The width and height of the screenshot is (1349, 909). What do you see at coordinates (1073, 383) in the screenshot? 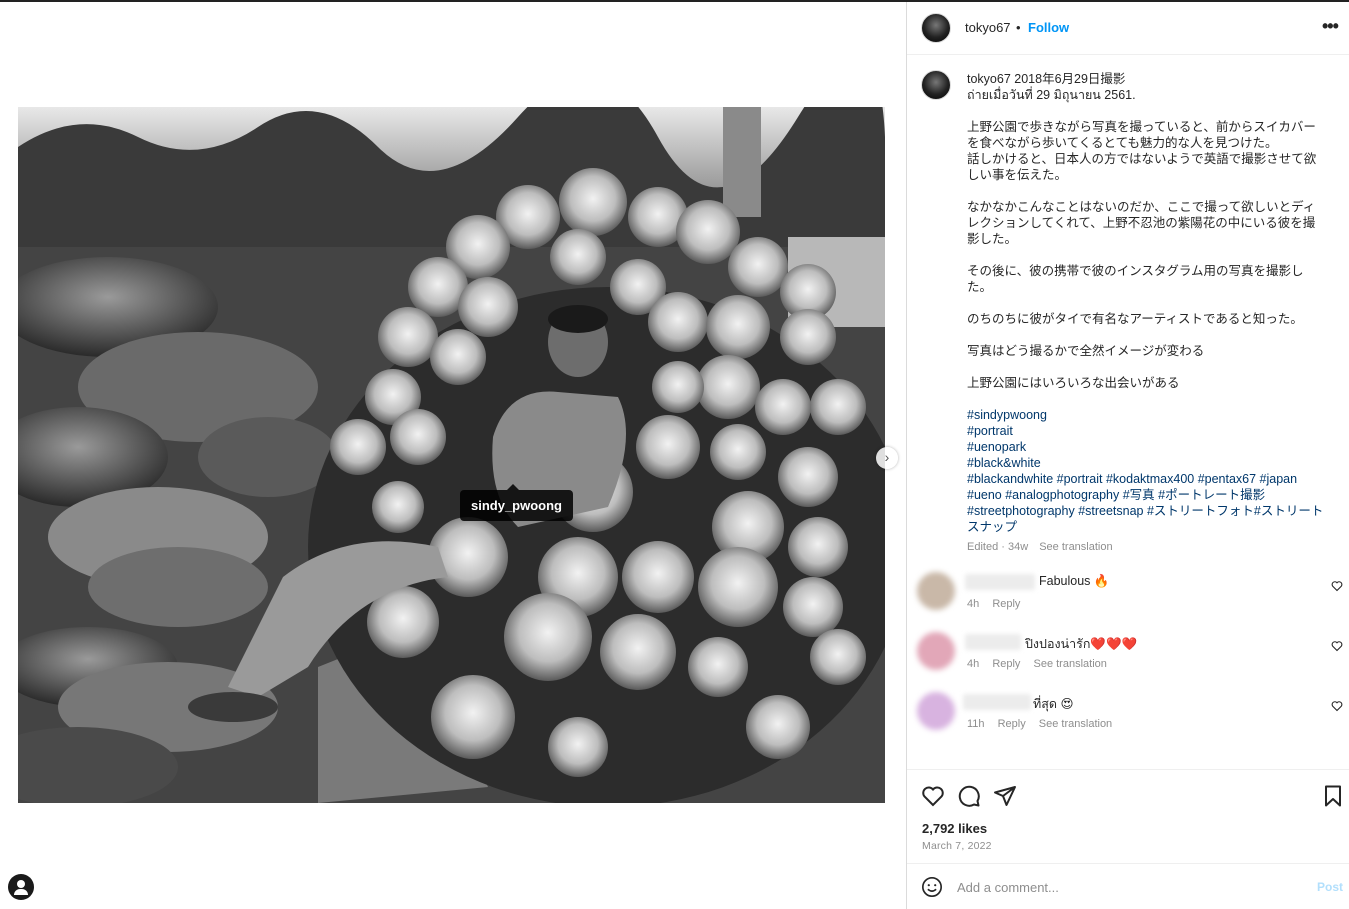
I see `caption-line: 上野公園にはいろいろな出会いがある` at bounding box center [1073, 383].